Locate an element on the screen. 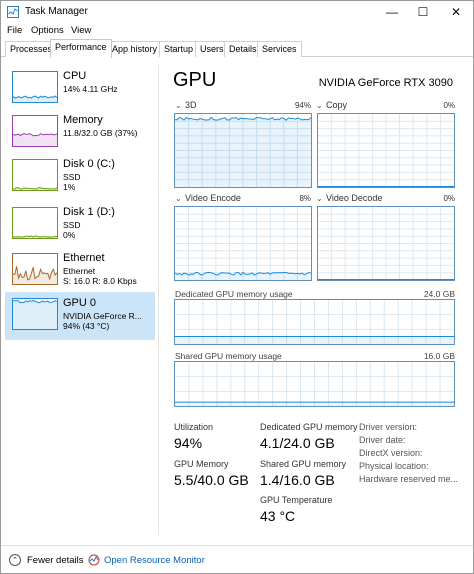  menu-file: File is located at coordinates (14, 30).